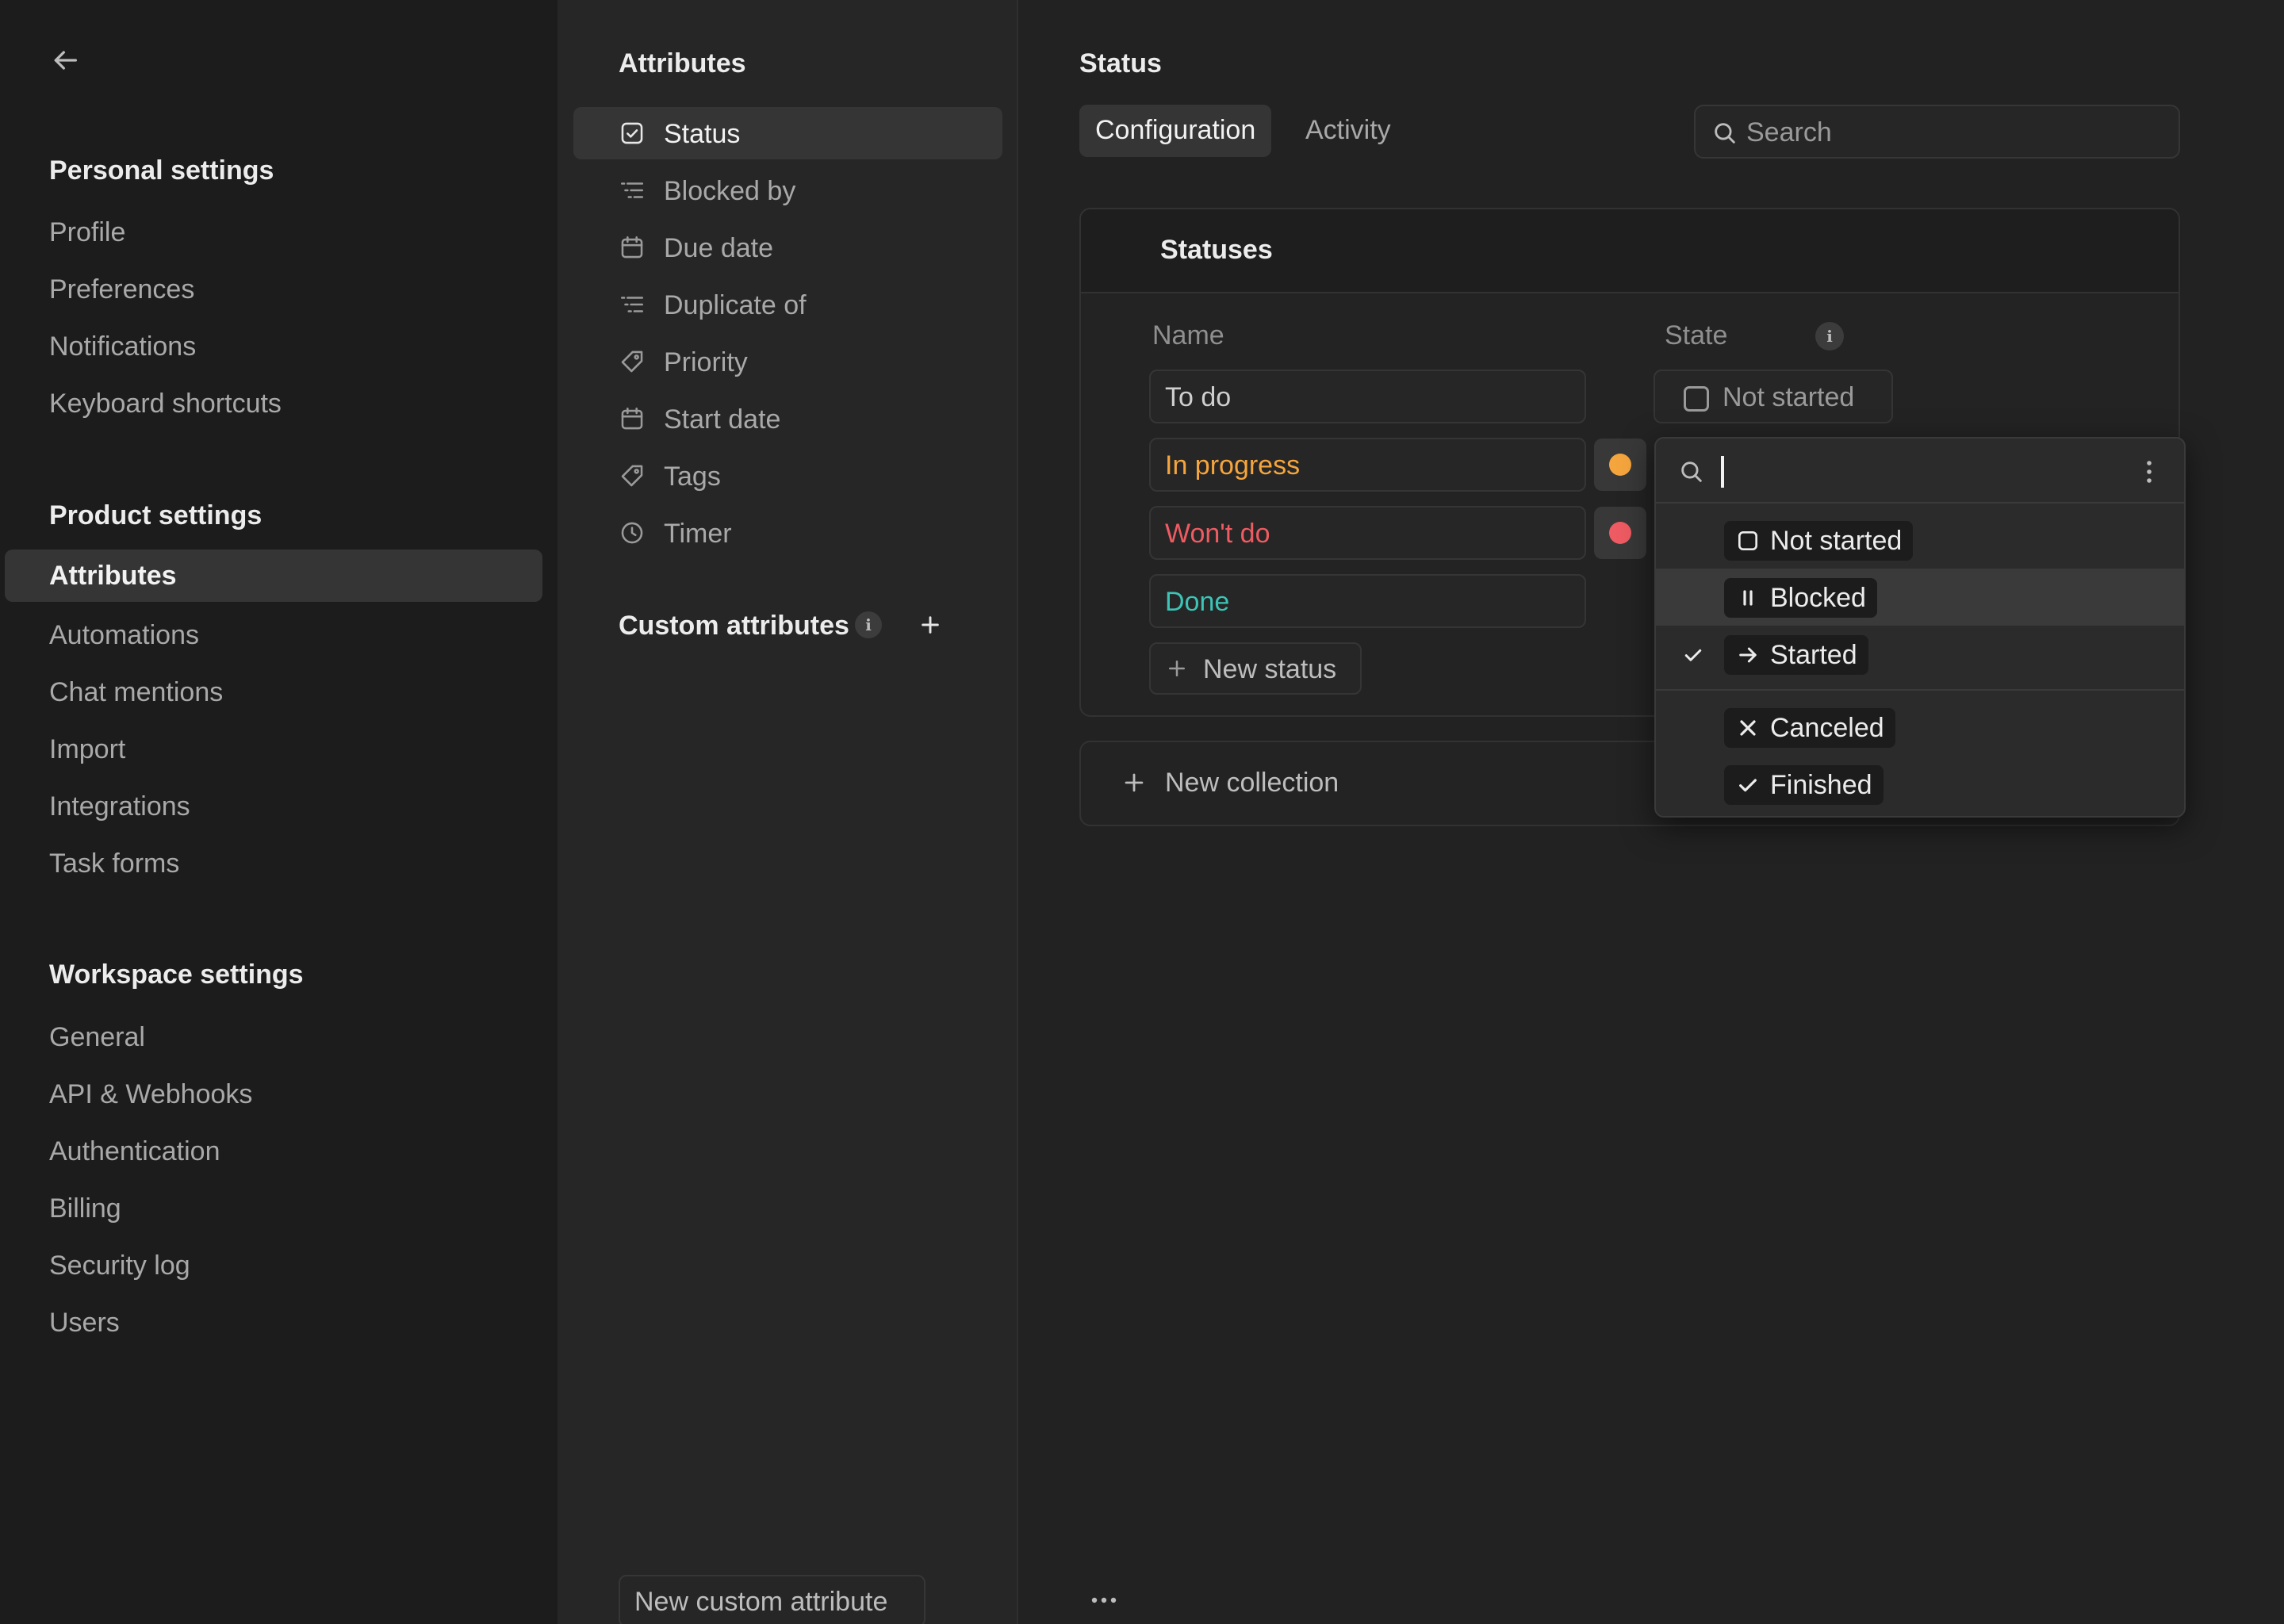 This screenshot has height=1624, width=2284. Describe the element at coordinates (87, 749) in the screenshot. I see `sidebar-item-import: Import` at that location.